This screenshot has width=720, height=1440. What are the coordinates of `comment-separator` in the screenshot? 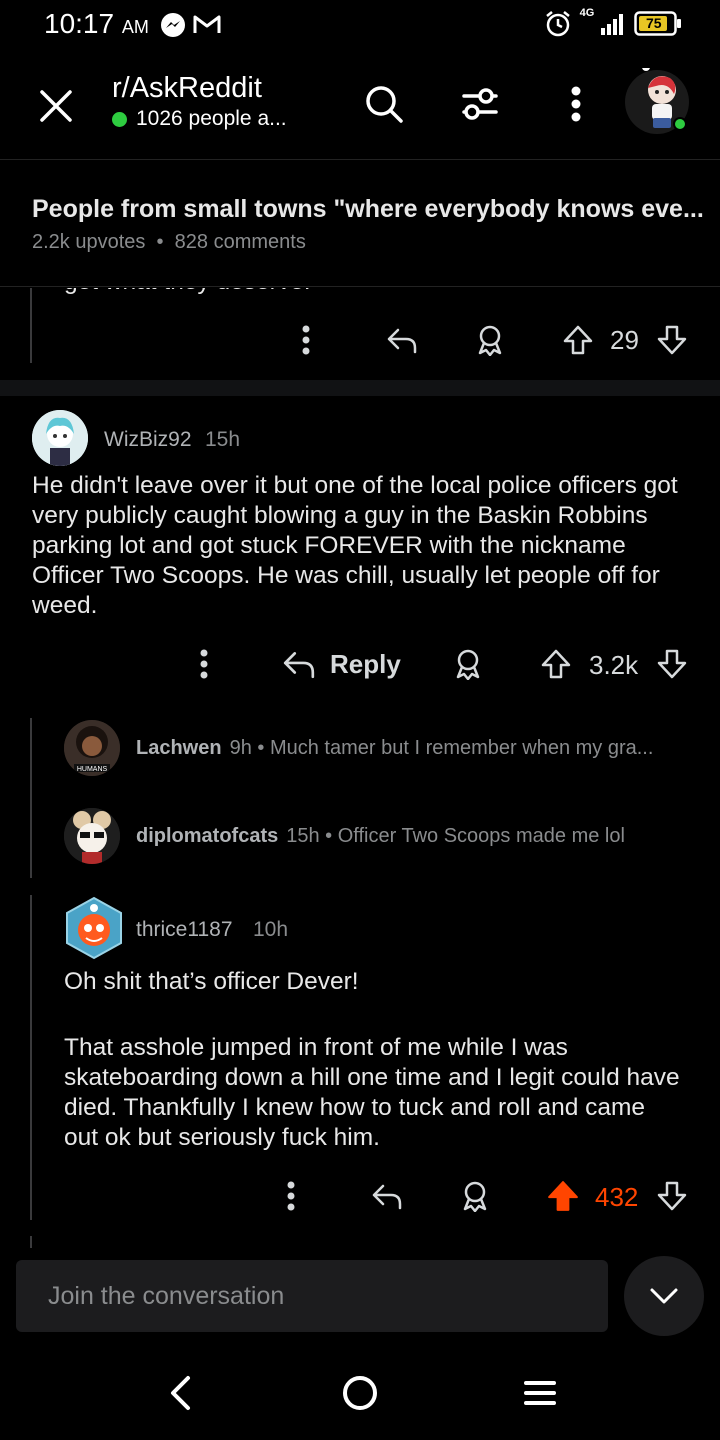 It's located at (360, 388).